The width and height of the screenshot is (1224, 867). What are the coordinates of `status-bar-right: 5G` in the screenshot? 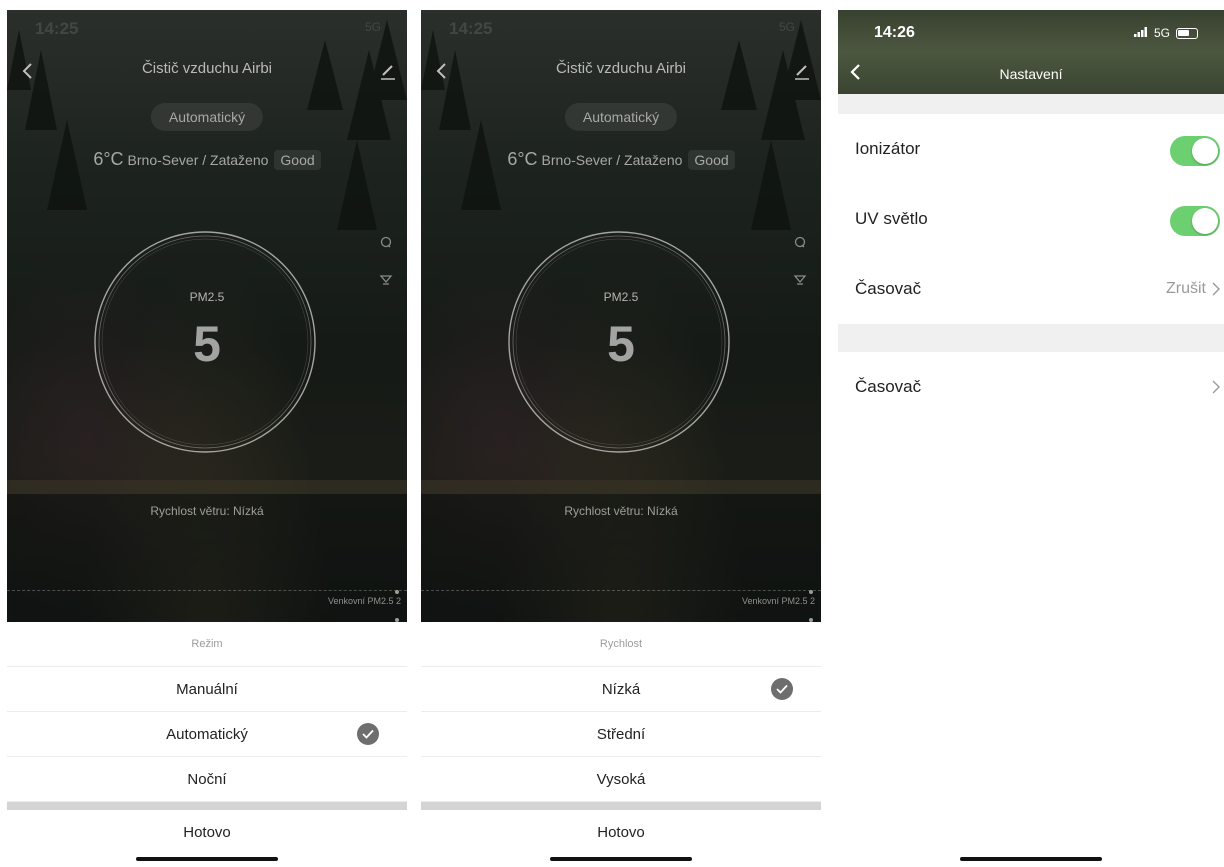 It's located at (1165, 33).